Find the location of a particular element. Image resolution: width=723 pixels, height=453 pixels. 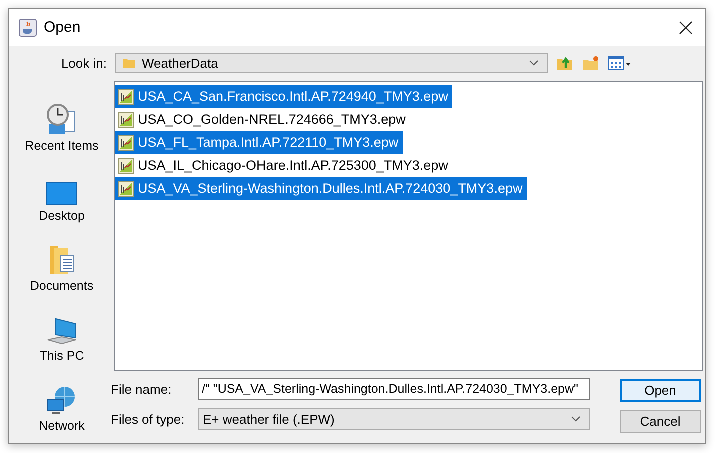

file-type-label: Files of type: is located at coordinates (148, 419).